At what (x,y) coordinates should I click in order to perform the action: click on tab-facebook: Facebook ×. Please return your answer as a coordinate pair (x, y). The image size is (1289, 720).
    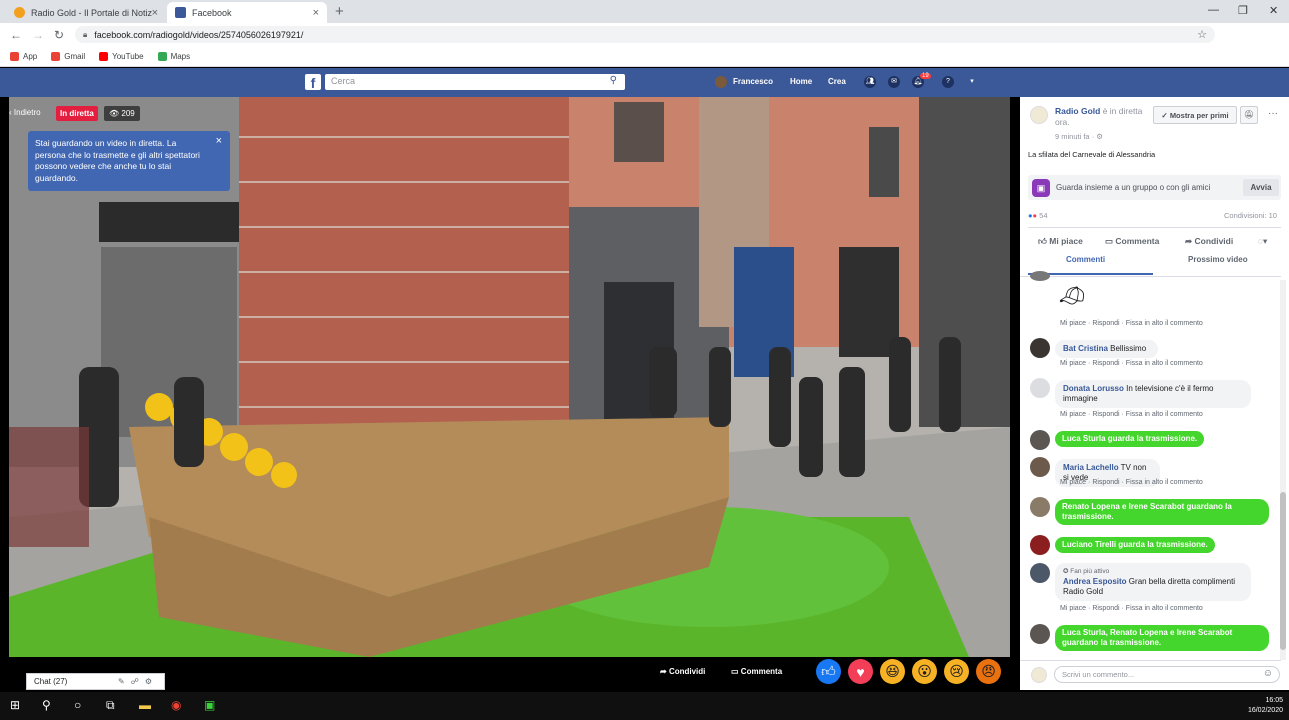
    Looking at the image, I should click on (247, 12).